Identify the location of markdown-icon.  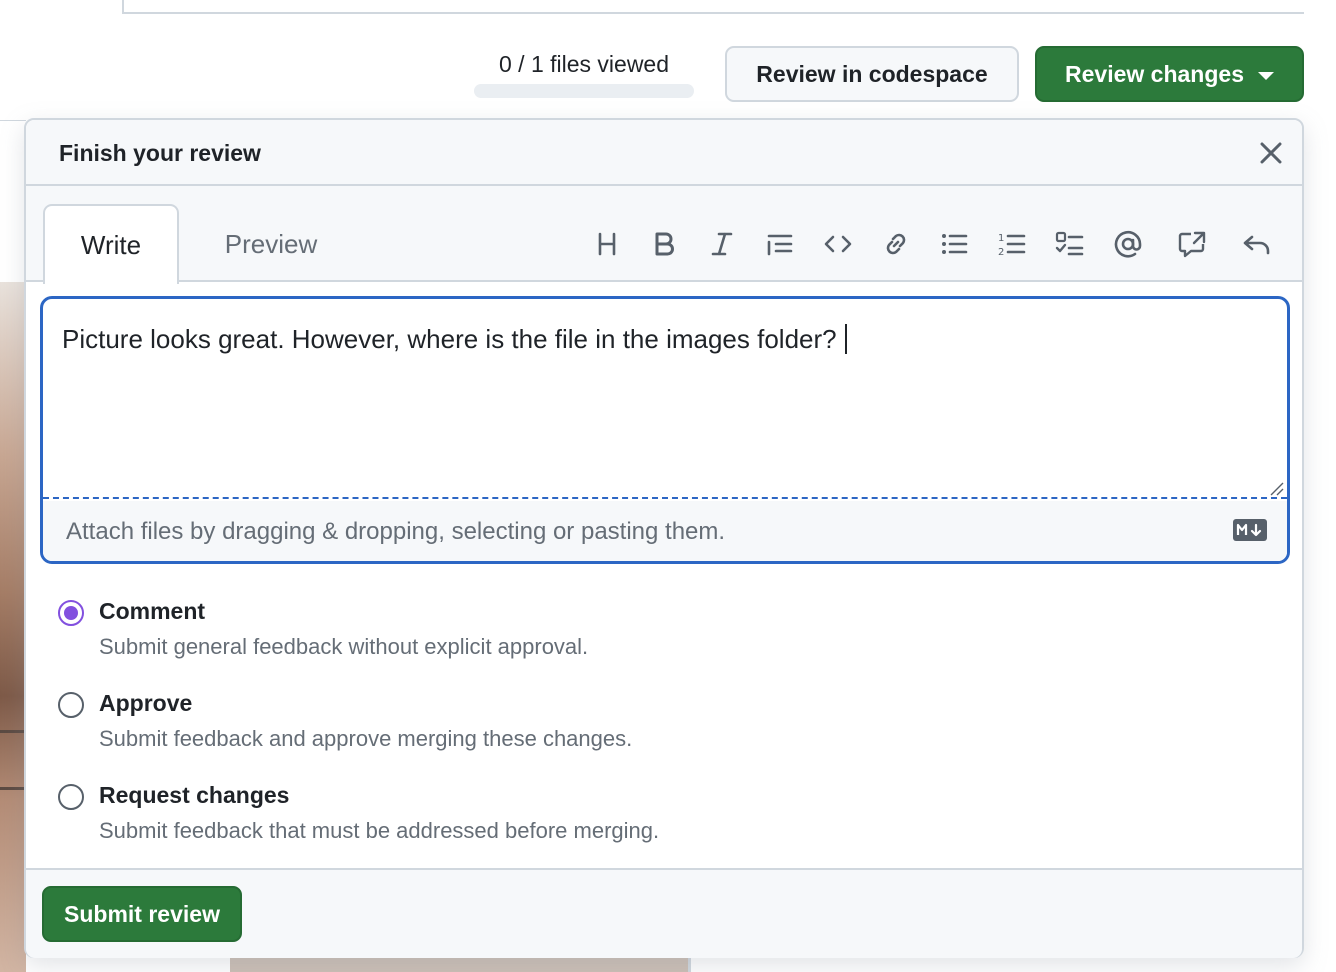
(1250, 530).